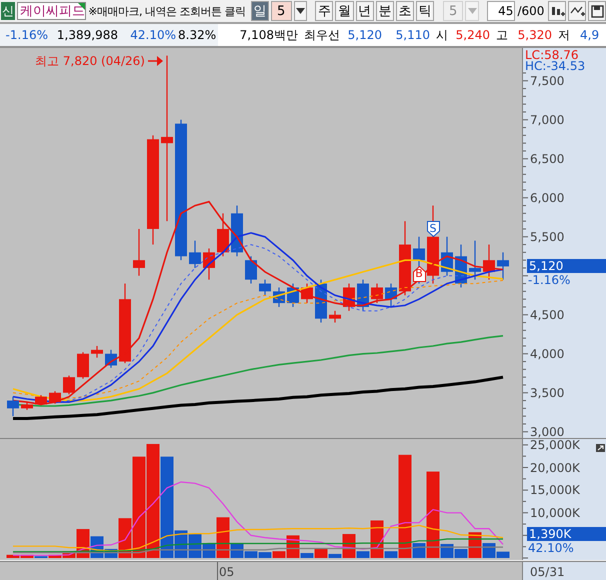 The image size is (606, 580). Describe the element at coordinates (547, 237) in the screenshot. I see `axis-label: 5,500` at that location.